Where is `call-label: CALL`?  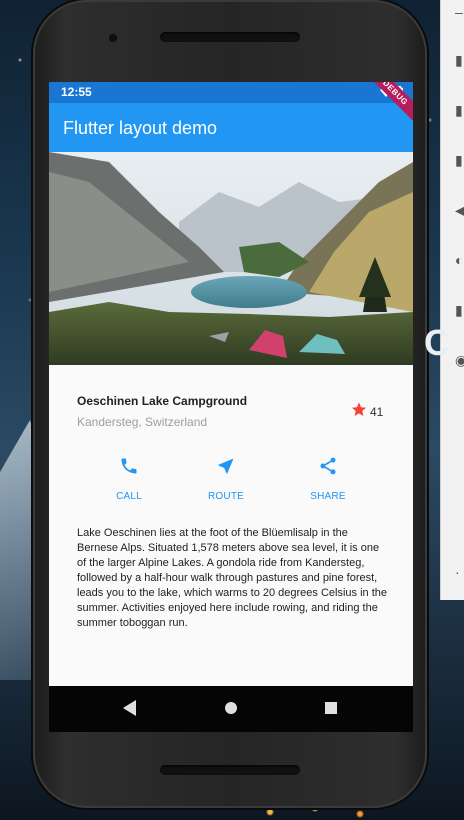 call-label: CALL is located at coordinates (129, 496).